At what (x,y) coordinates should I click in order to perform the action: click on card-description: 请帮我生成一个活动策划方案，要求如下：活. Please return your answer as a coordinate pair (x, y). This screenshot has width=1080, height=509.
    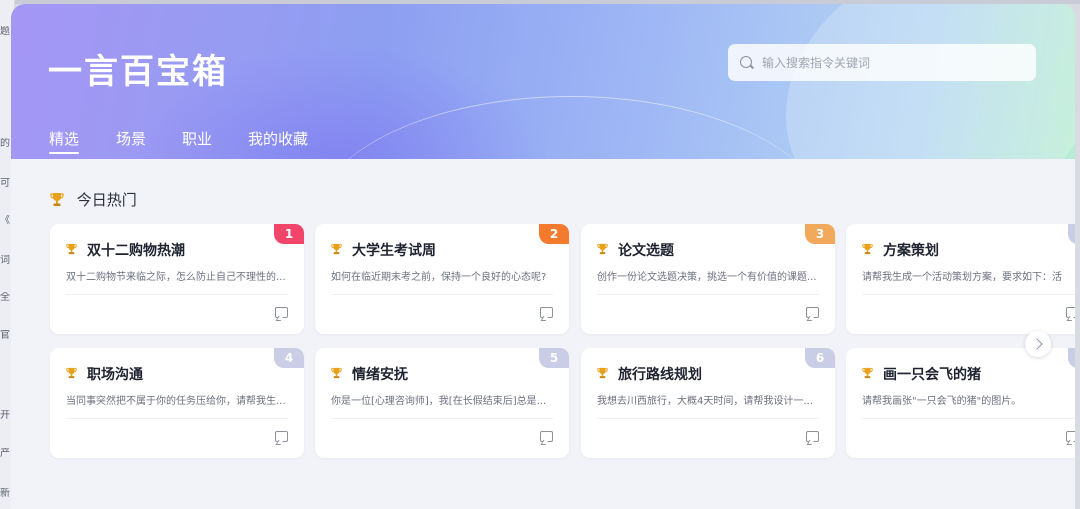
    Looking at the image, I should click on (962, 277).